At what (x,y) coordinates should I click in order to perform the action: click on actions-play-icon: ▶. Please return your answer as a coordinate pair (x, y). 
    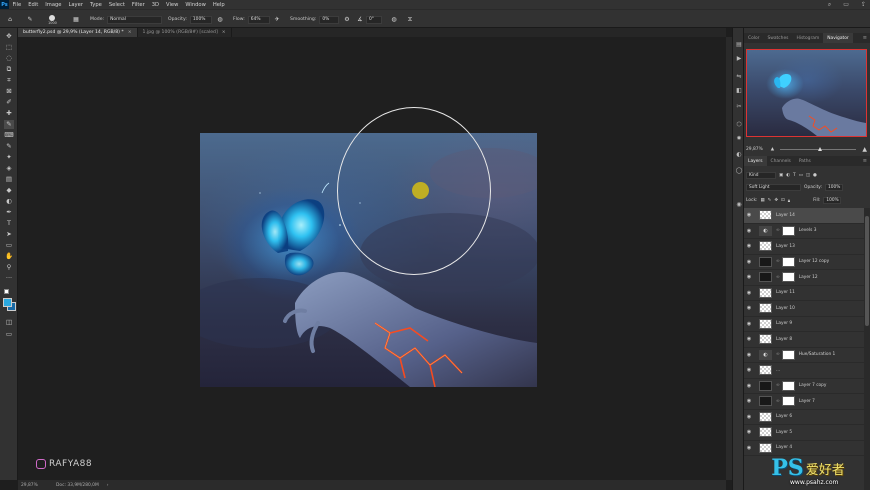
    Looking at the image, I should click on (739, 58).